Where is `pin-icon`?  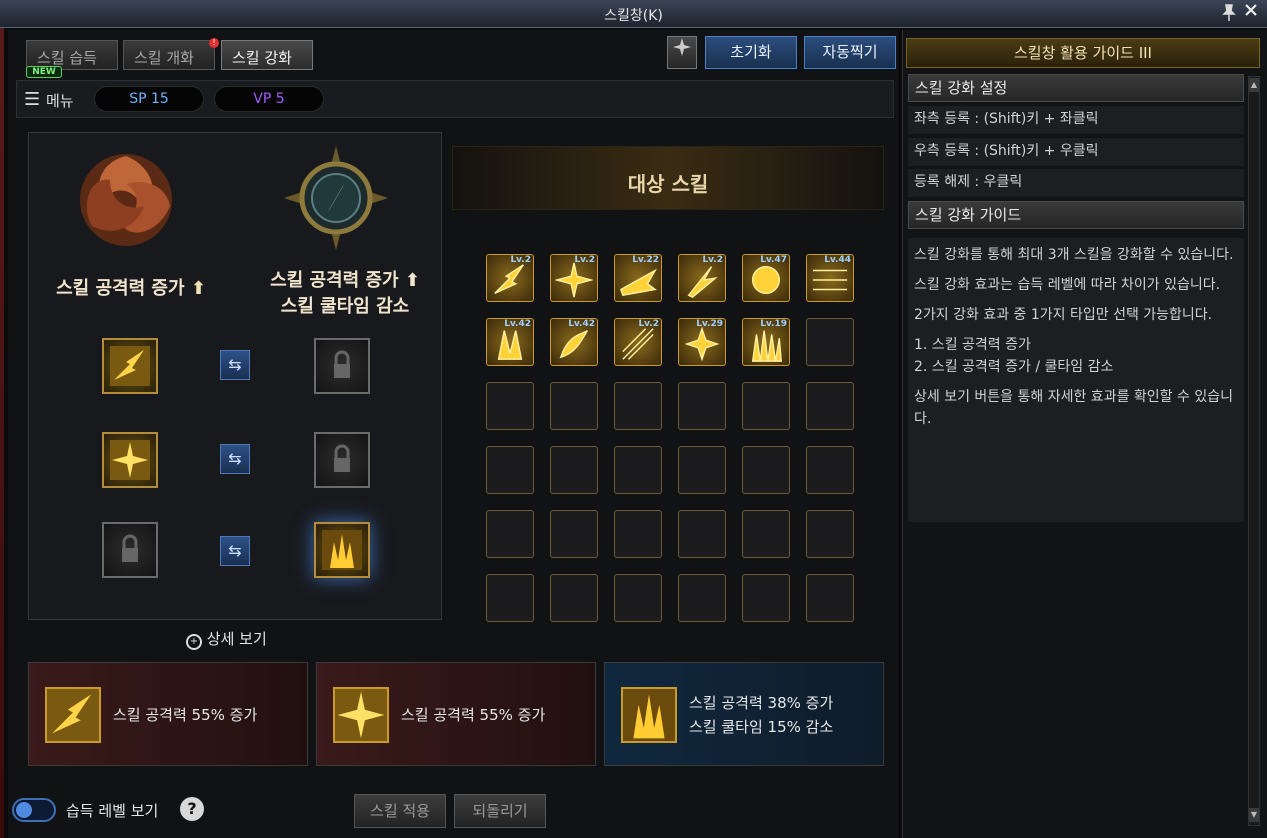 pin-icon is located at coordinates (1229, 13).